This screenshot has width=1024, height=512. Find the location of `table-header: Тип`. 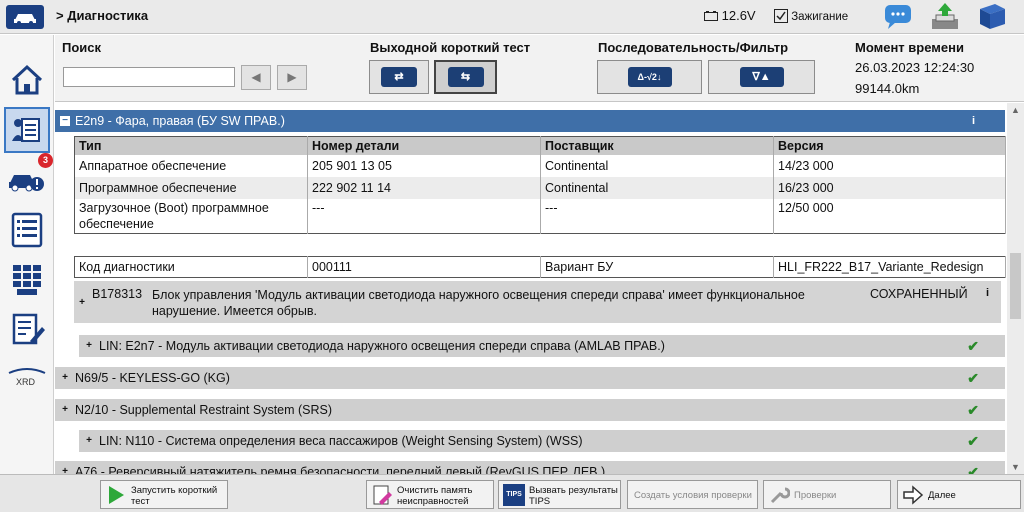

table-header: Тип is located at coordinates (191, 145).